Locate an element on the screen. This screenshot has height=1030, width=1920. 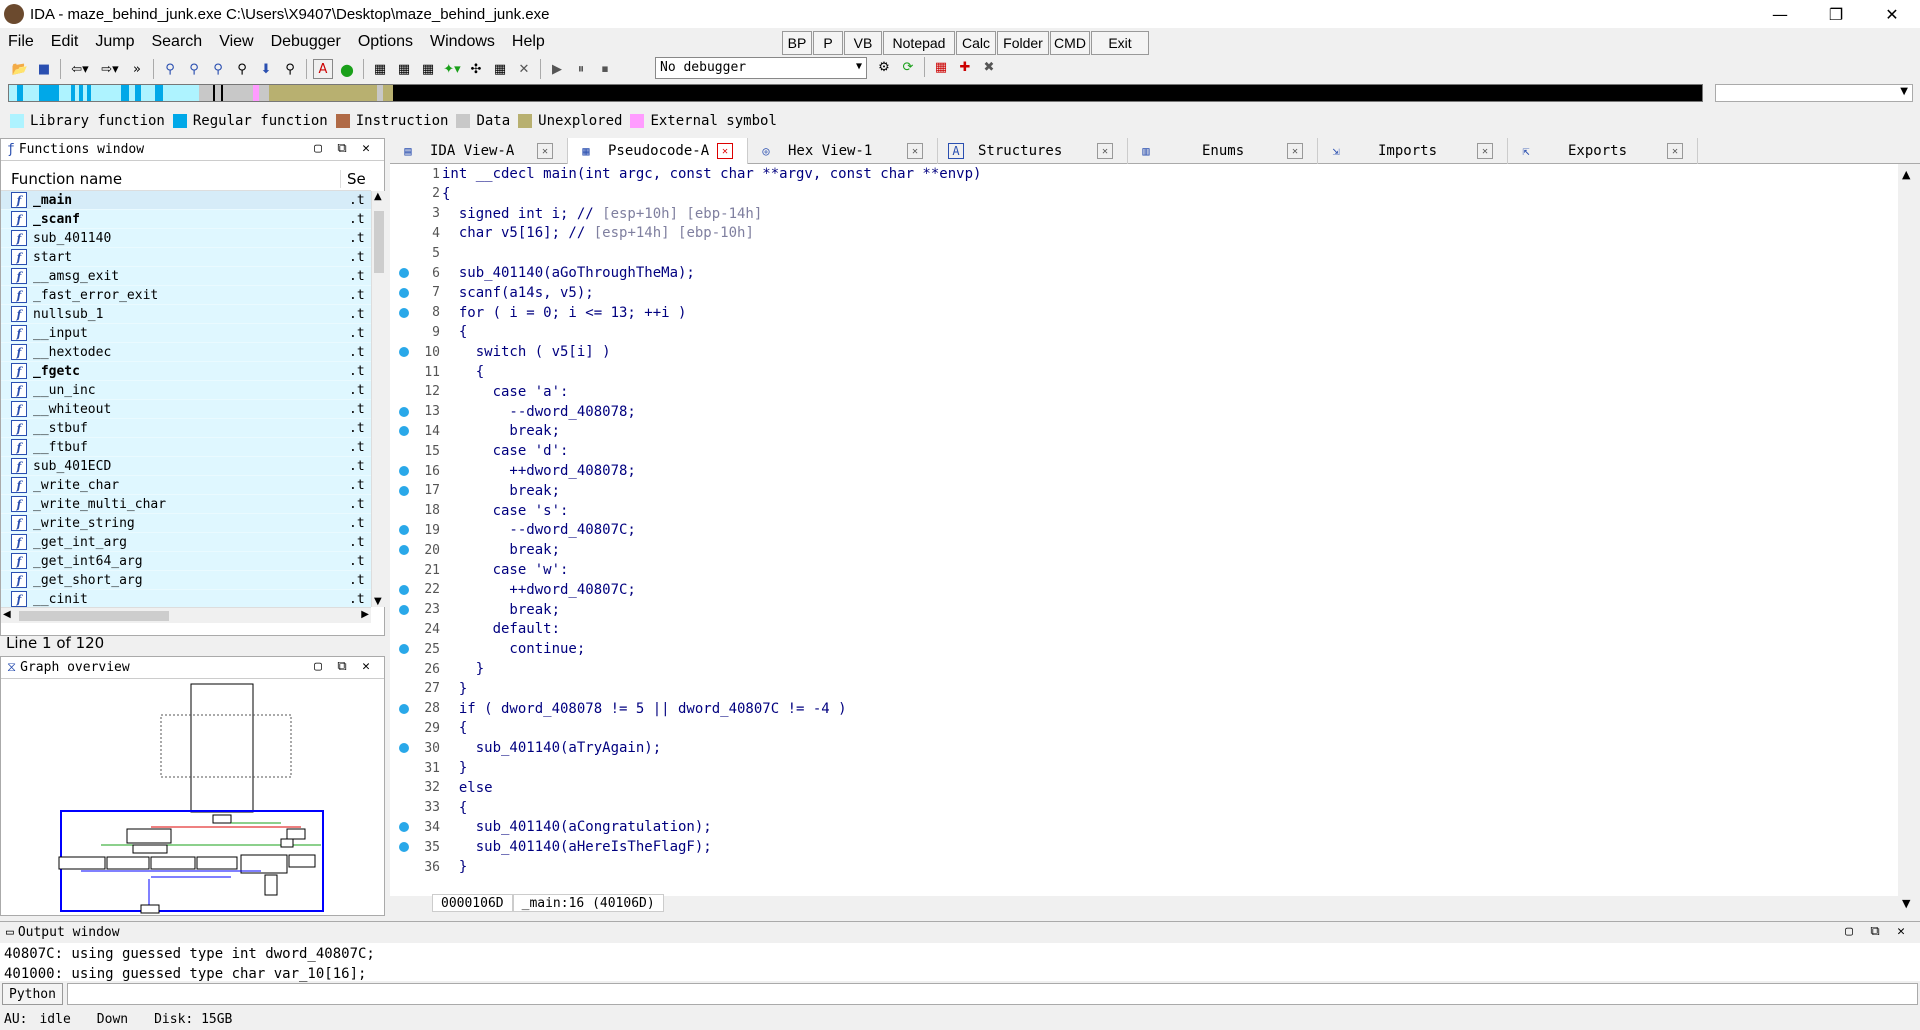
col-function-name: Function name is located at coordinates (171, 178).